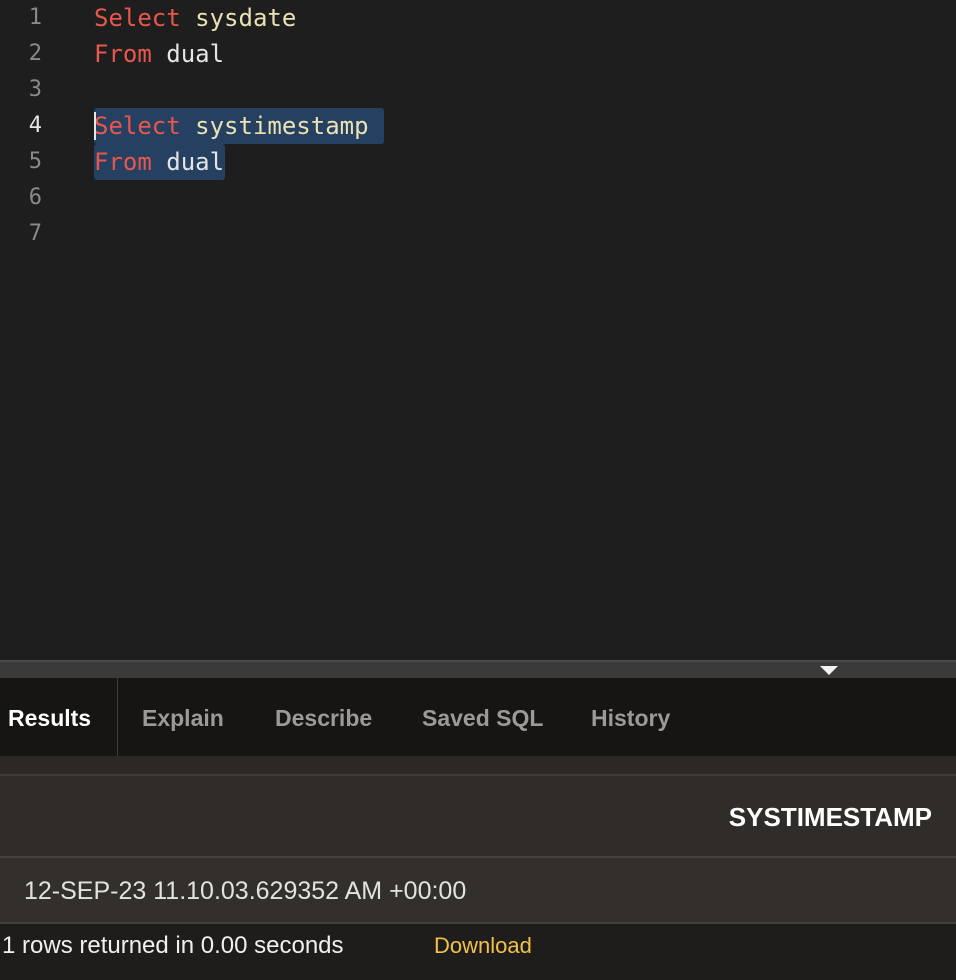 Image resolution: width=956 pixels, height=980 pixels. What do you see at coordinates (173, 945) in the screenshot?
I see `rows-returned-text: 1 rows returned in 0.00 seconds` at bounding box center [173, 945].